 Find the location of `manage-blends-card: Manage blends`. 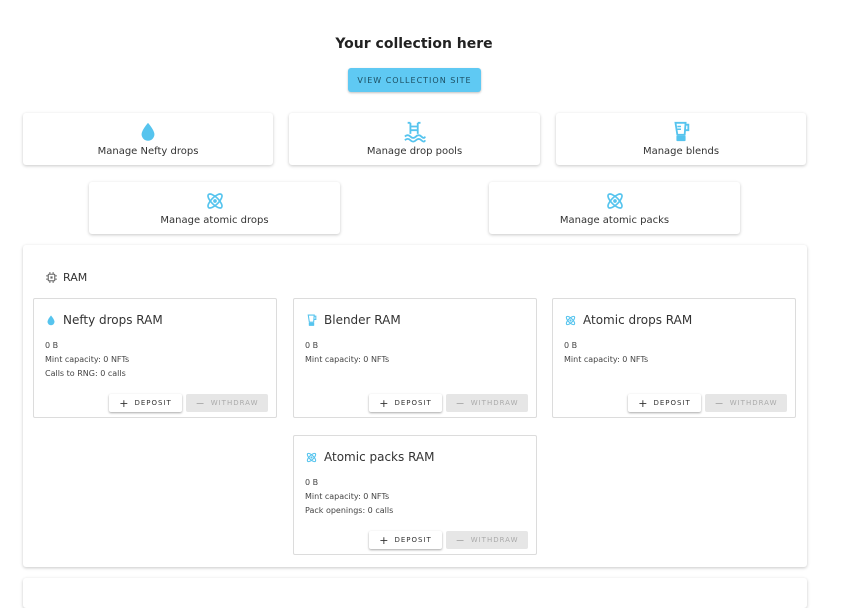

manage-blends-card: Manage blends is located at coordinates (681, 139).